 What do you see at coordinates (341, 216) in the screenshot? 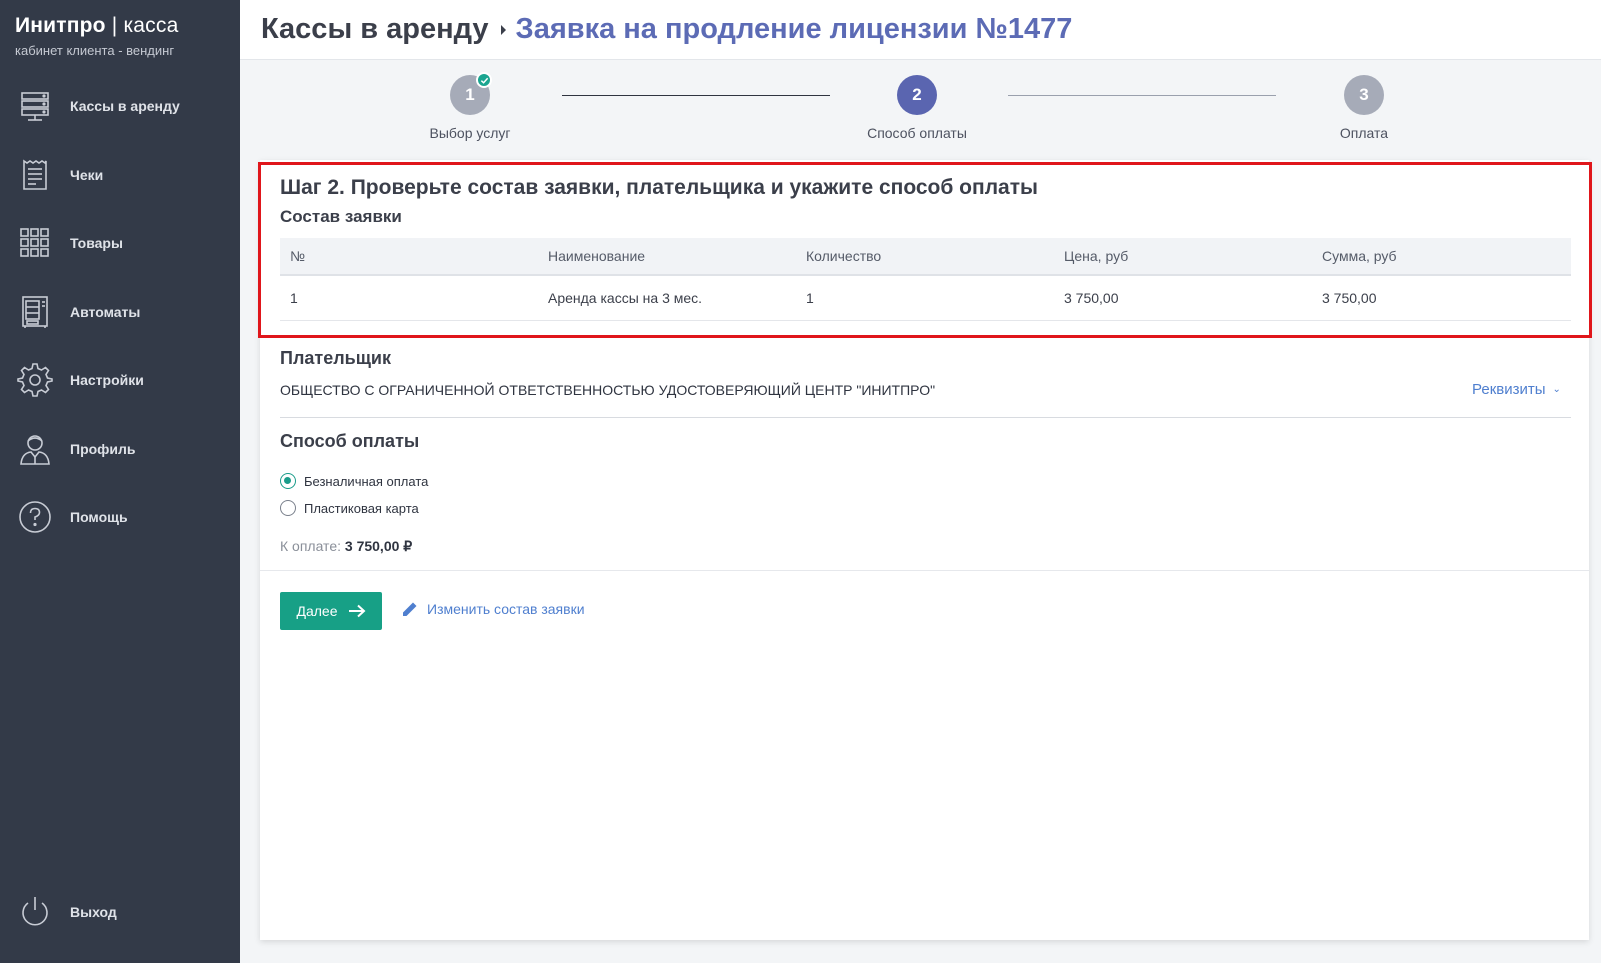
I see `order-section-title: Состав заявки` at bounding box center [341, 216].